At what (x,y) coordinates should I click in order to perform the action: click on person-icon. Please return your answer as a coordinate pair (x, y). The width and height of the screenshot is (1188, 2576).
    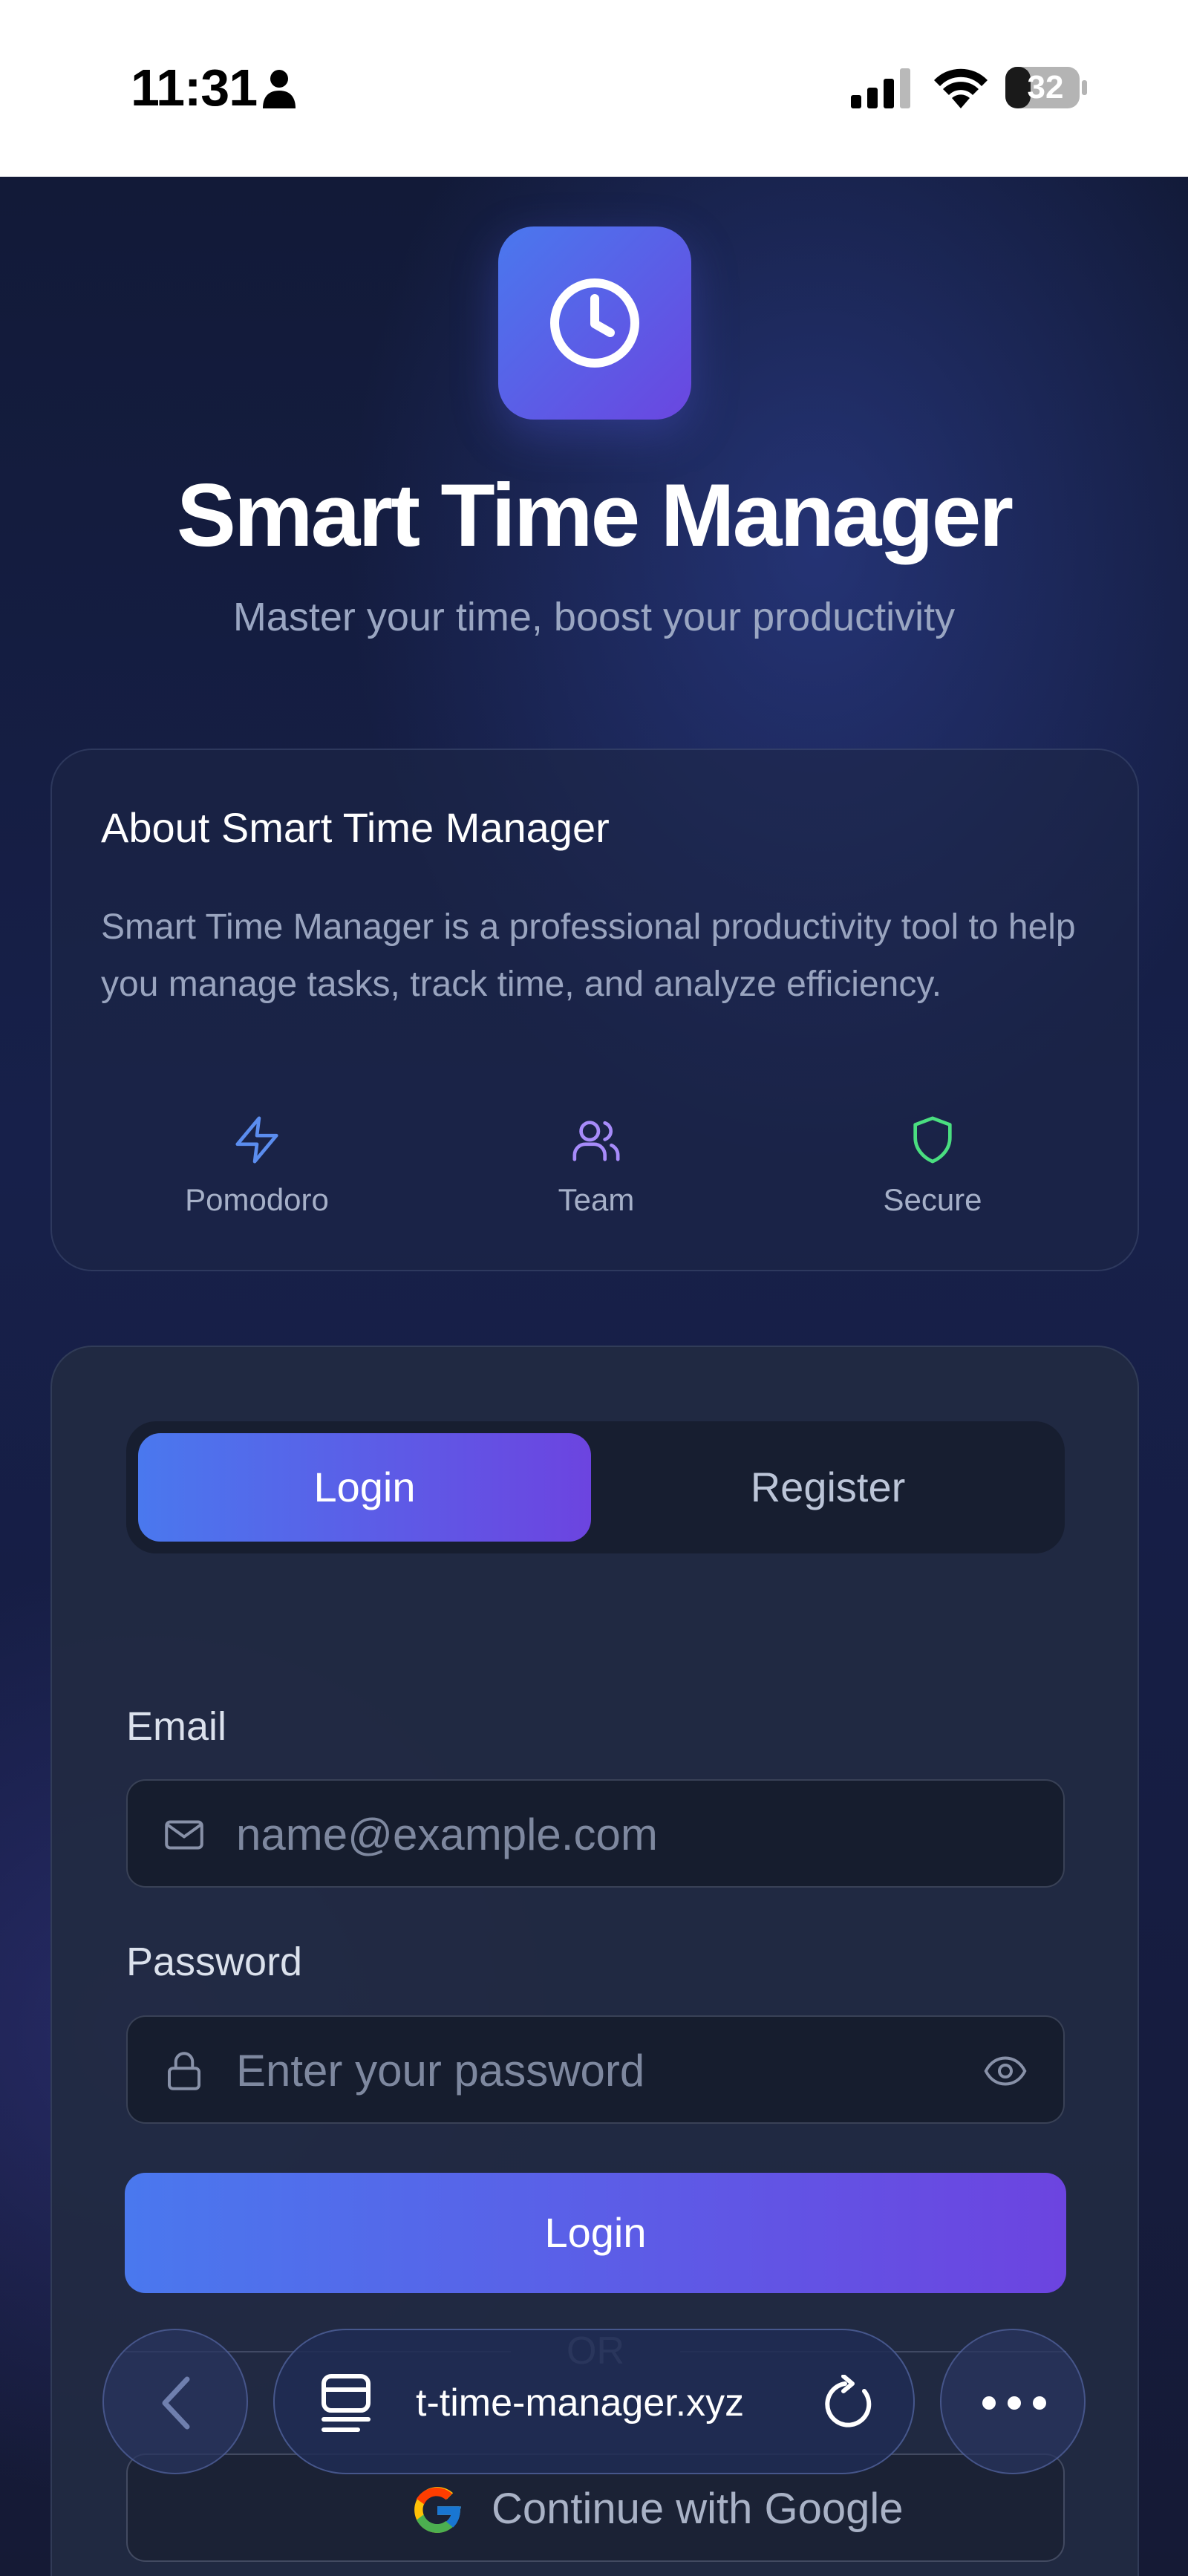
    Looking at the image, I should click on (279, 89).